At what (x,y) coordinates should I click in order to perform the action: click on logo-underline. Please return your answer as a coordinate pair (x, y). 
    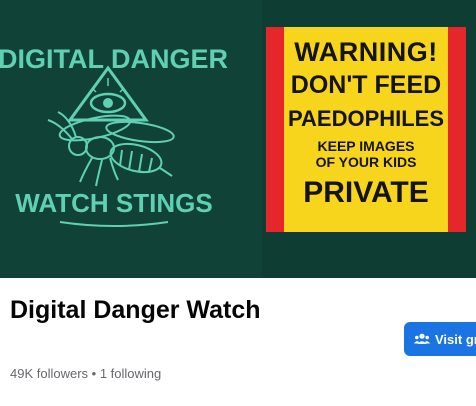
    Looking at the image, I should click on (114, 224).